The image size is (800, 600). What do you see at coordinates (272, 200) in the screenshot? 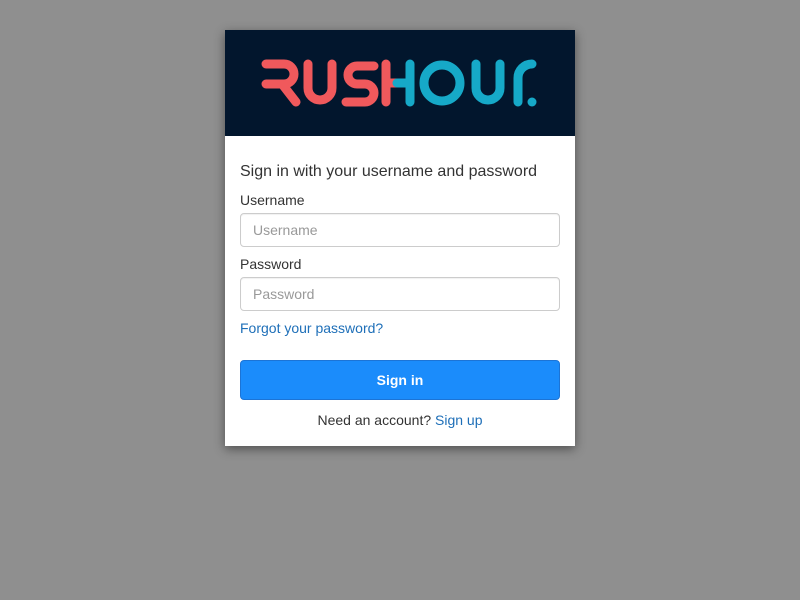
I see `username-label: Username` at bounding box center [272, 200].